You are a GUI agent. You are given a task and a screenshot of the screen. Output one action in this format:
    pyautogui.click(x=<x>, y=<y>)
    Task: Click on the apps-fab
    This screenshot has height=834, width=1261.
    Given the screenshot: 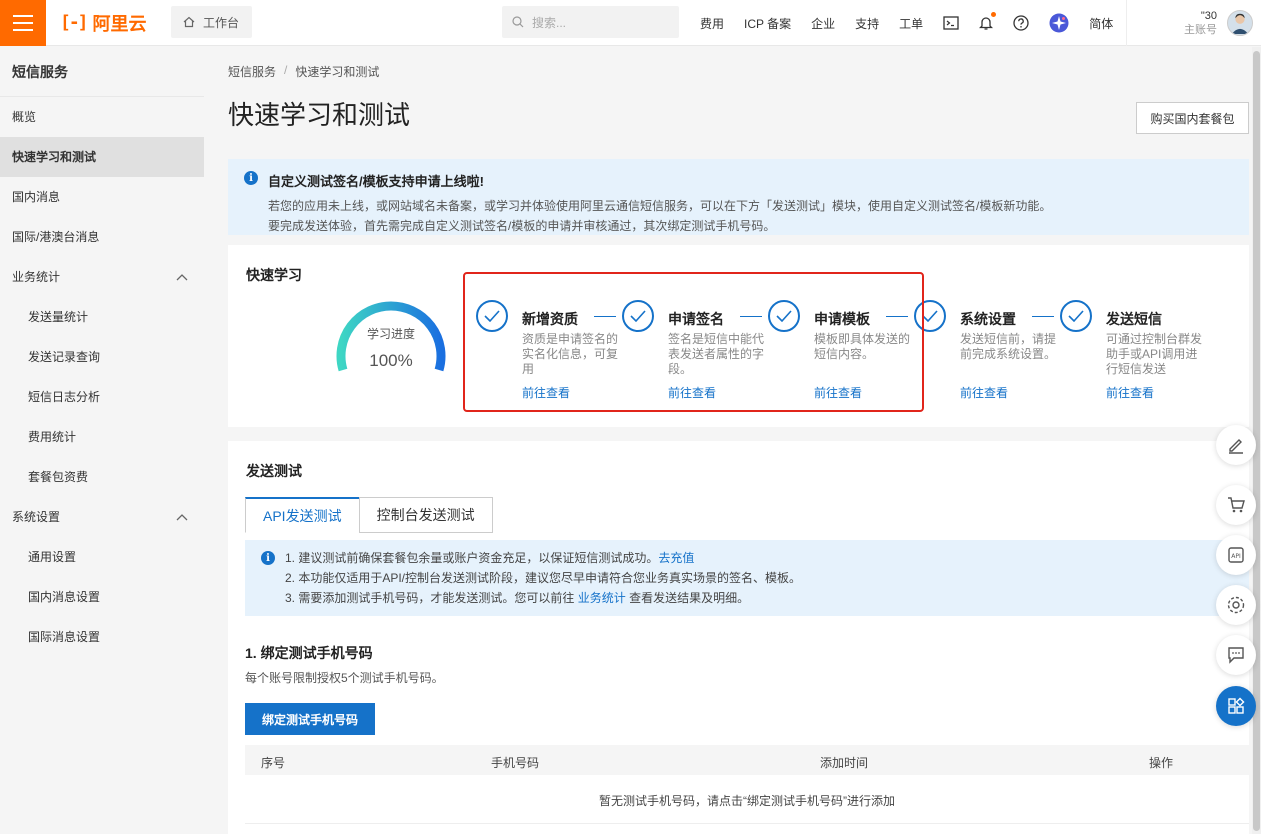 What is the action you would take?
    pyautogui.click(x=1236, y=706)
    